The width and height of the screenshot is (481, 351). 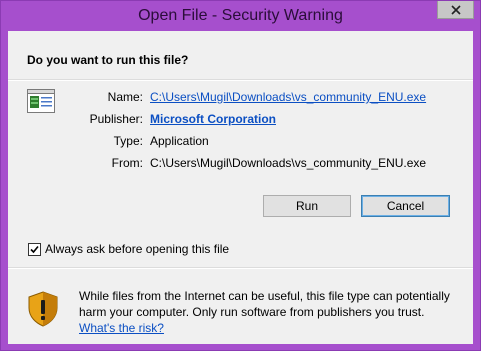 What do you see at coordinates (125, 97) in the screenshot?
I see `name-label: Name:` at bounding box center [125, 97].